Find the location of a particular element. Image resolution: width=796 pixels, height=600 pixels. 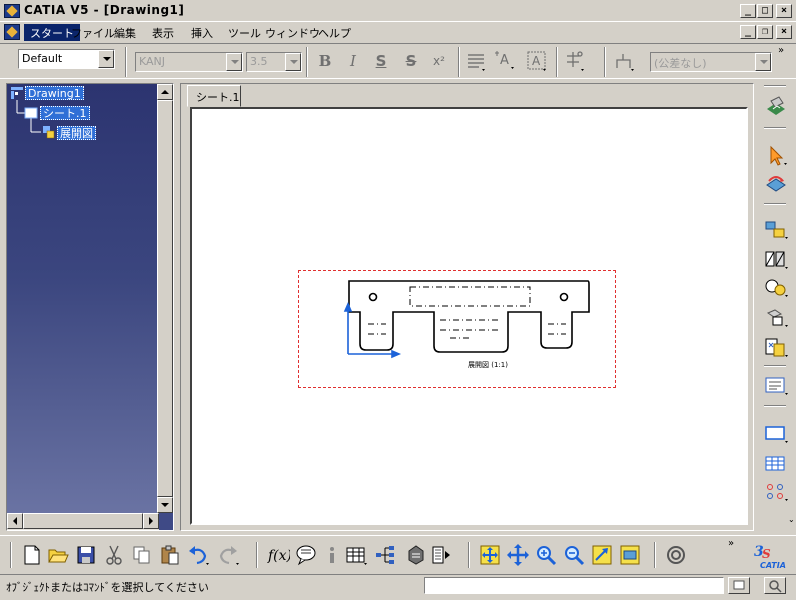

bold-button: B is located at coordinates (325, 61).